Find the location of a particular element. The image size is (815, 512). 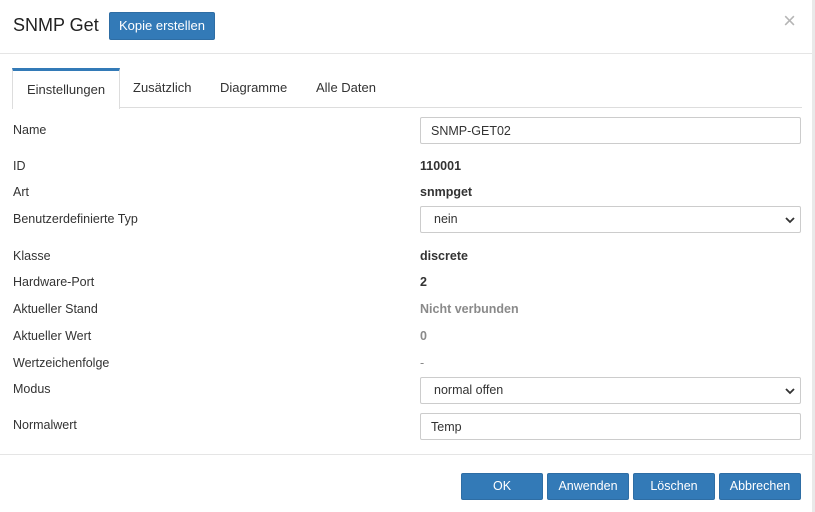

close-icon: × is located at coordinates (789, 21).